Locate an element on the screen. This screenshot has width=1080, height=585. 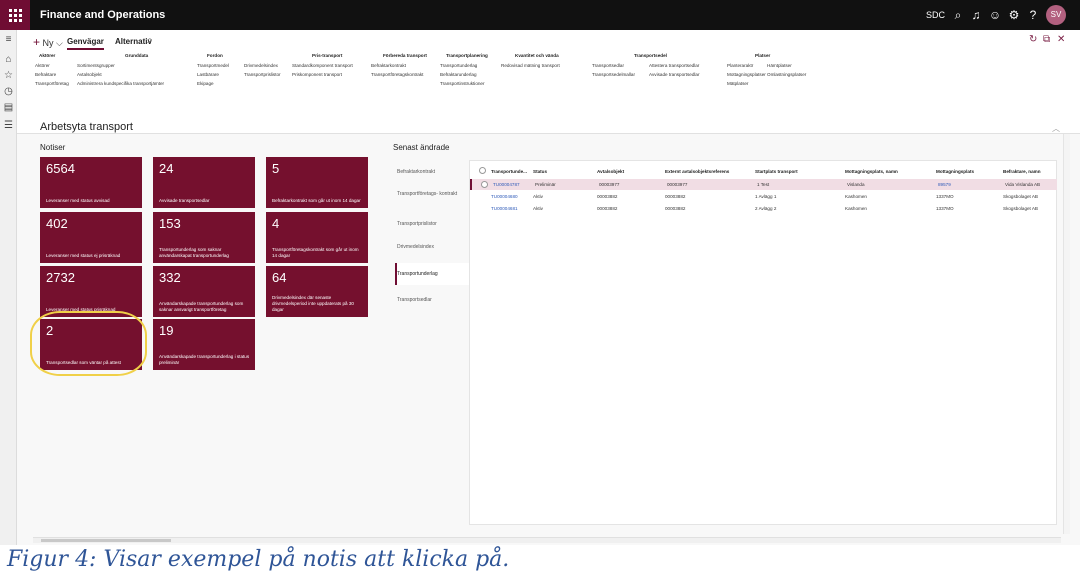
open-new-window-icon: ⧉ is located at coordinates (1046, 39).